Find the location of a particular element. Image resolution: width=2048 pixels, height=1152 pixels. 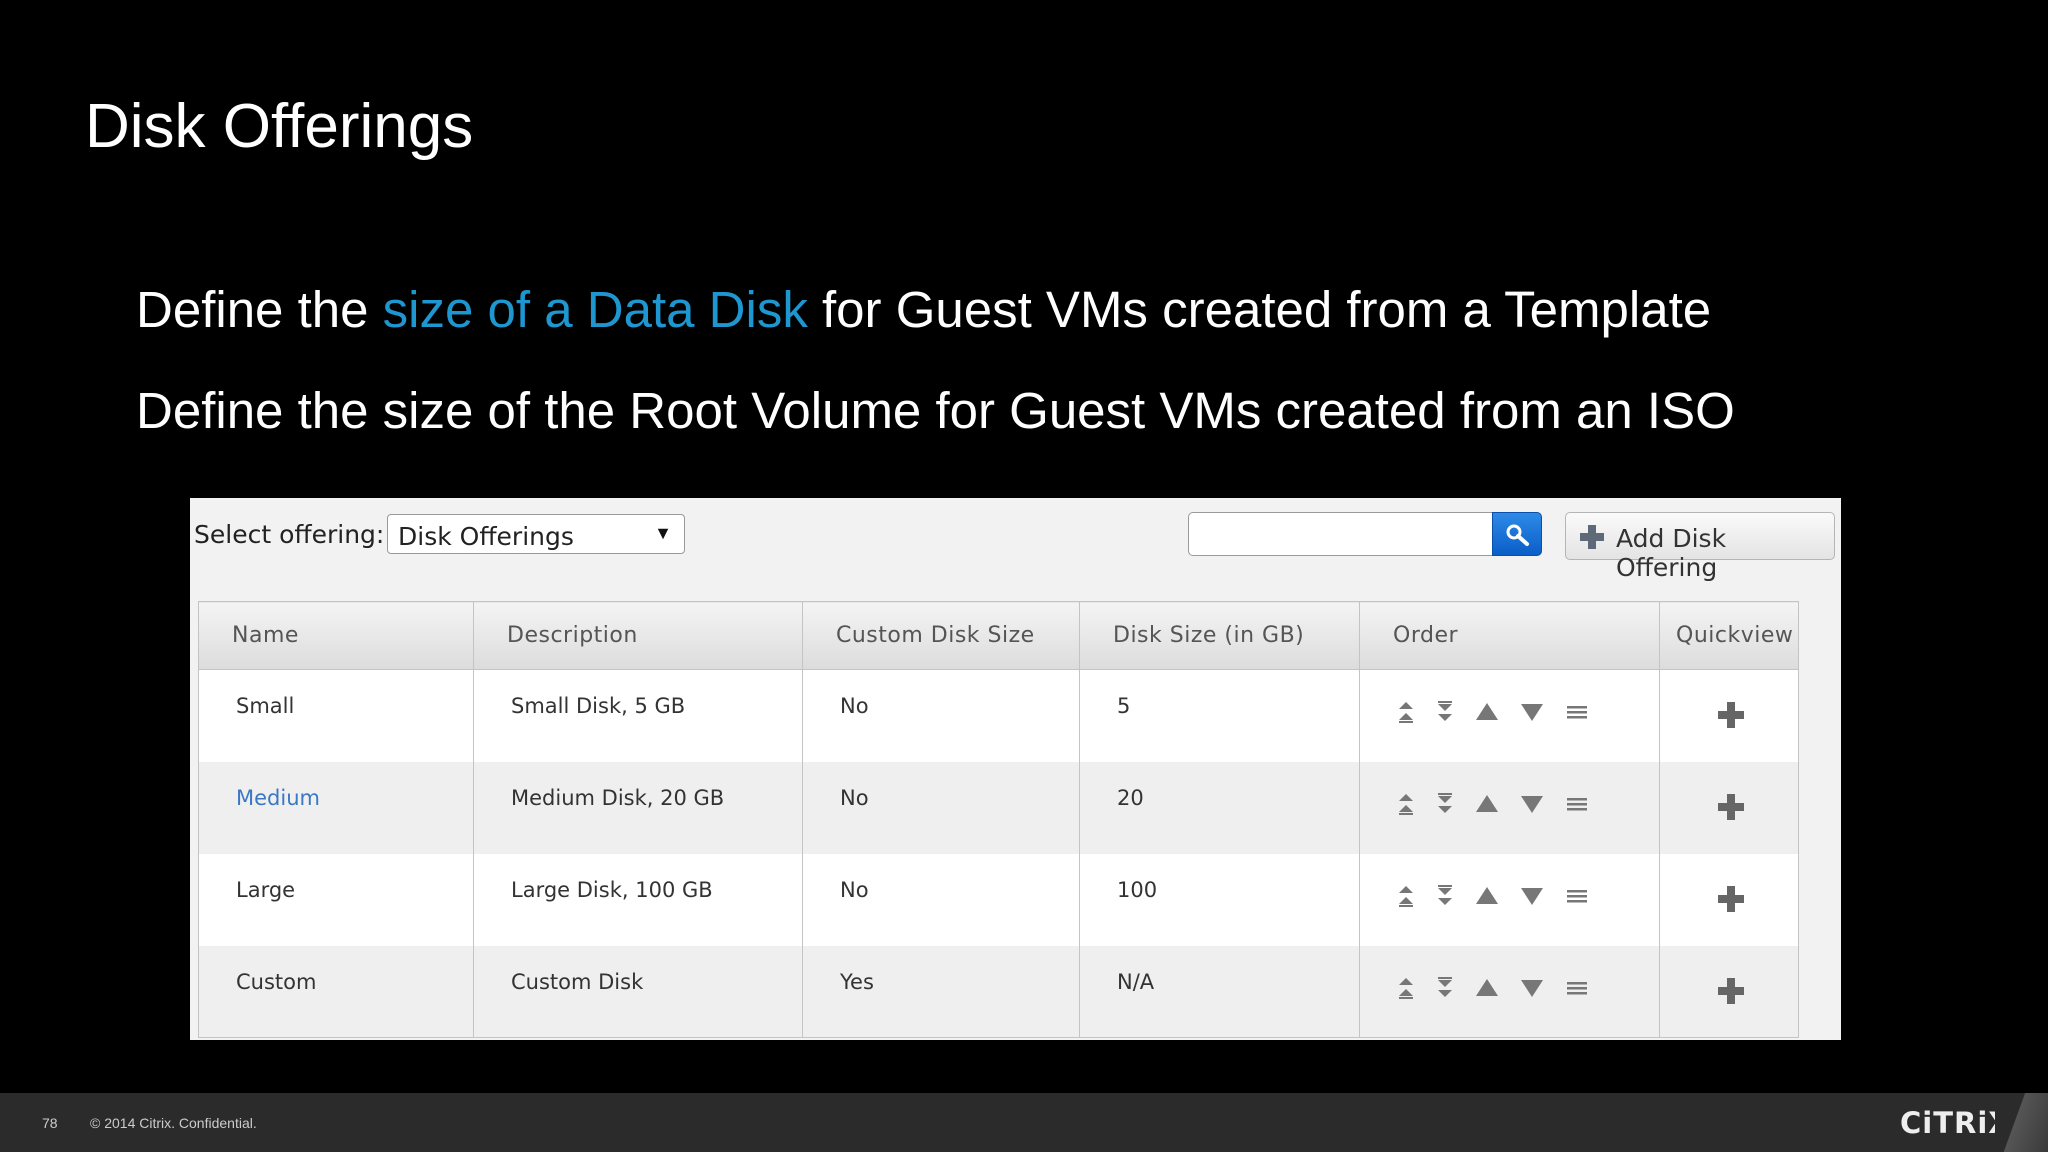

cell-name: Small is located at coordinates (336, 715).